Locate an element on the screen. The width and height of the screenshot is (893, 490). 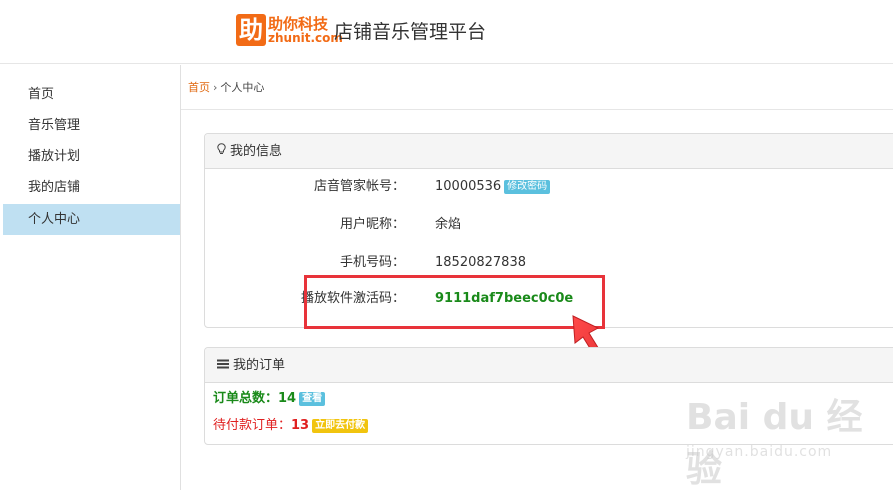
site-title: 店铺音乐管理平台 is located at coordinates (410, 32).